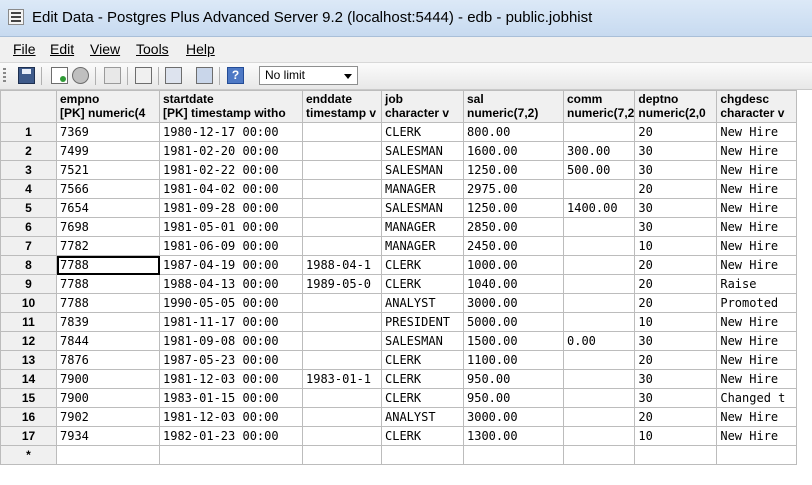 The width and height of the screenshot is (812, 485). Describe the element at coordinates (231, 284) in the screenshot. I see `cell-startdate: 1988-04-13 00:00` at that location.